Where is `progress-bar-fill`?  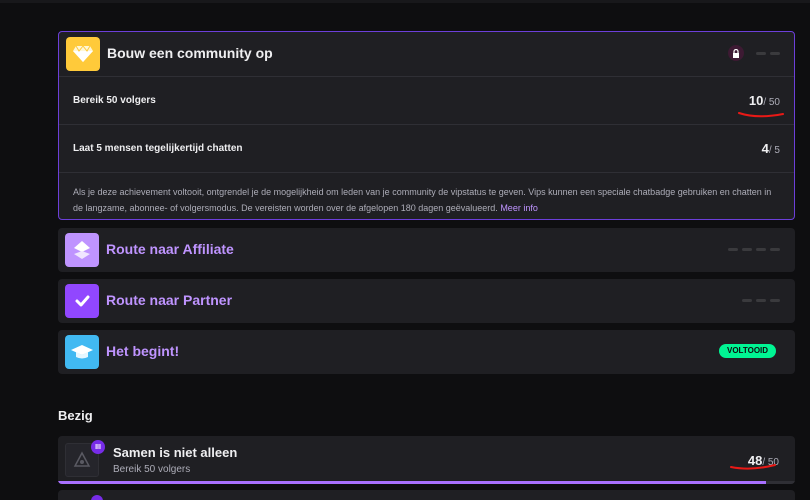 progress-bar-fill is located at coordinates (412, 482).